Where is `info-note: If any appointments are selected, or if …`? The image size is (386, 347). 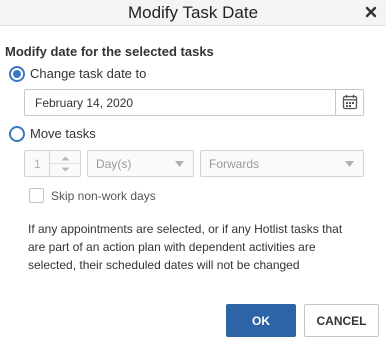
info-note: If any appointments are selected, or if … is located at coordinates (185, 247).